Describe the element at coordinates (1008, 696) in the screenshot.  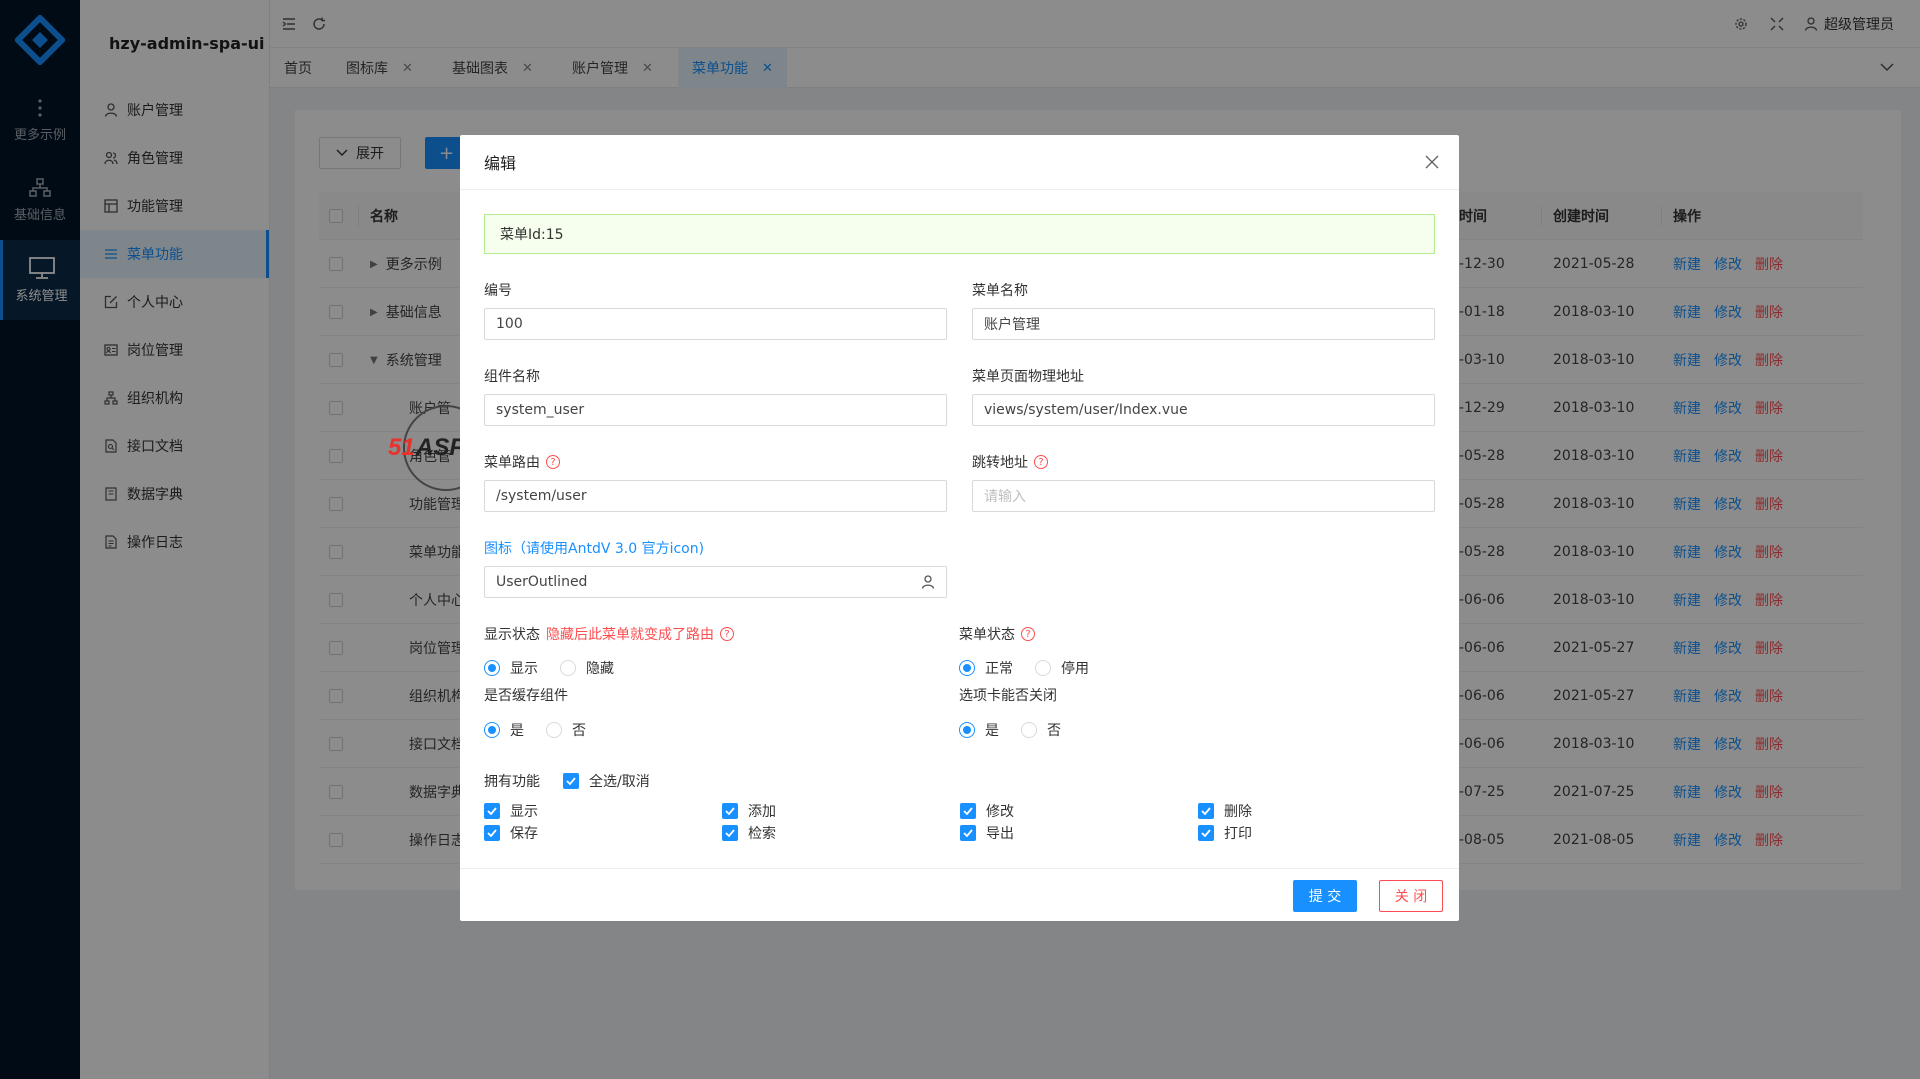
I see `tab-closable-label: 选项卡能否关闭` at that location.